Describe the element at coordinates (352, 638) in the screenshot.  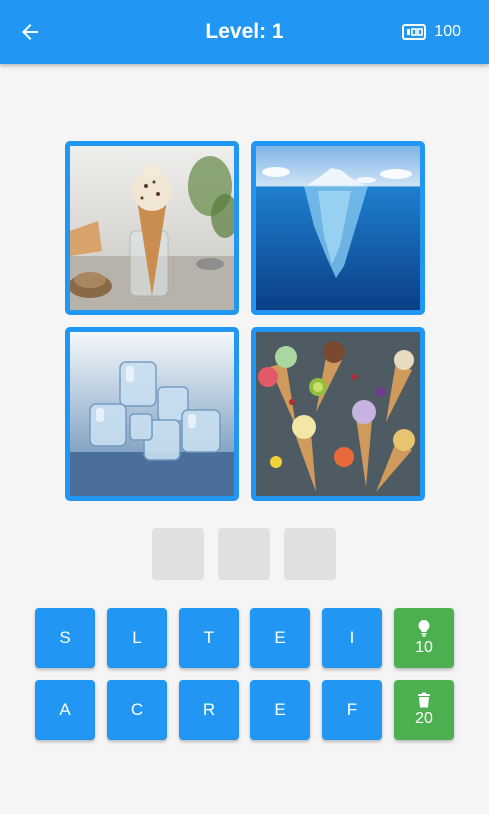
I see `letter-key: I` at that location.